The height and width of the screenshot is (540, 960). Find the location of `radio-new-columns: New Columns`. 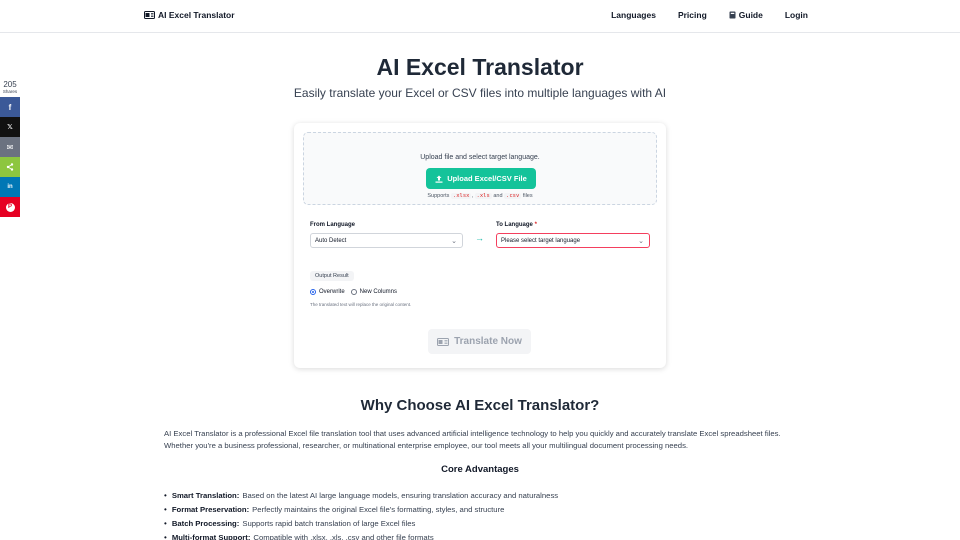

radio-new-columns: New Columns is located at coordinates (374, 292).